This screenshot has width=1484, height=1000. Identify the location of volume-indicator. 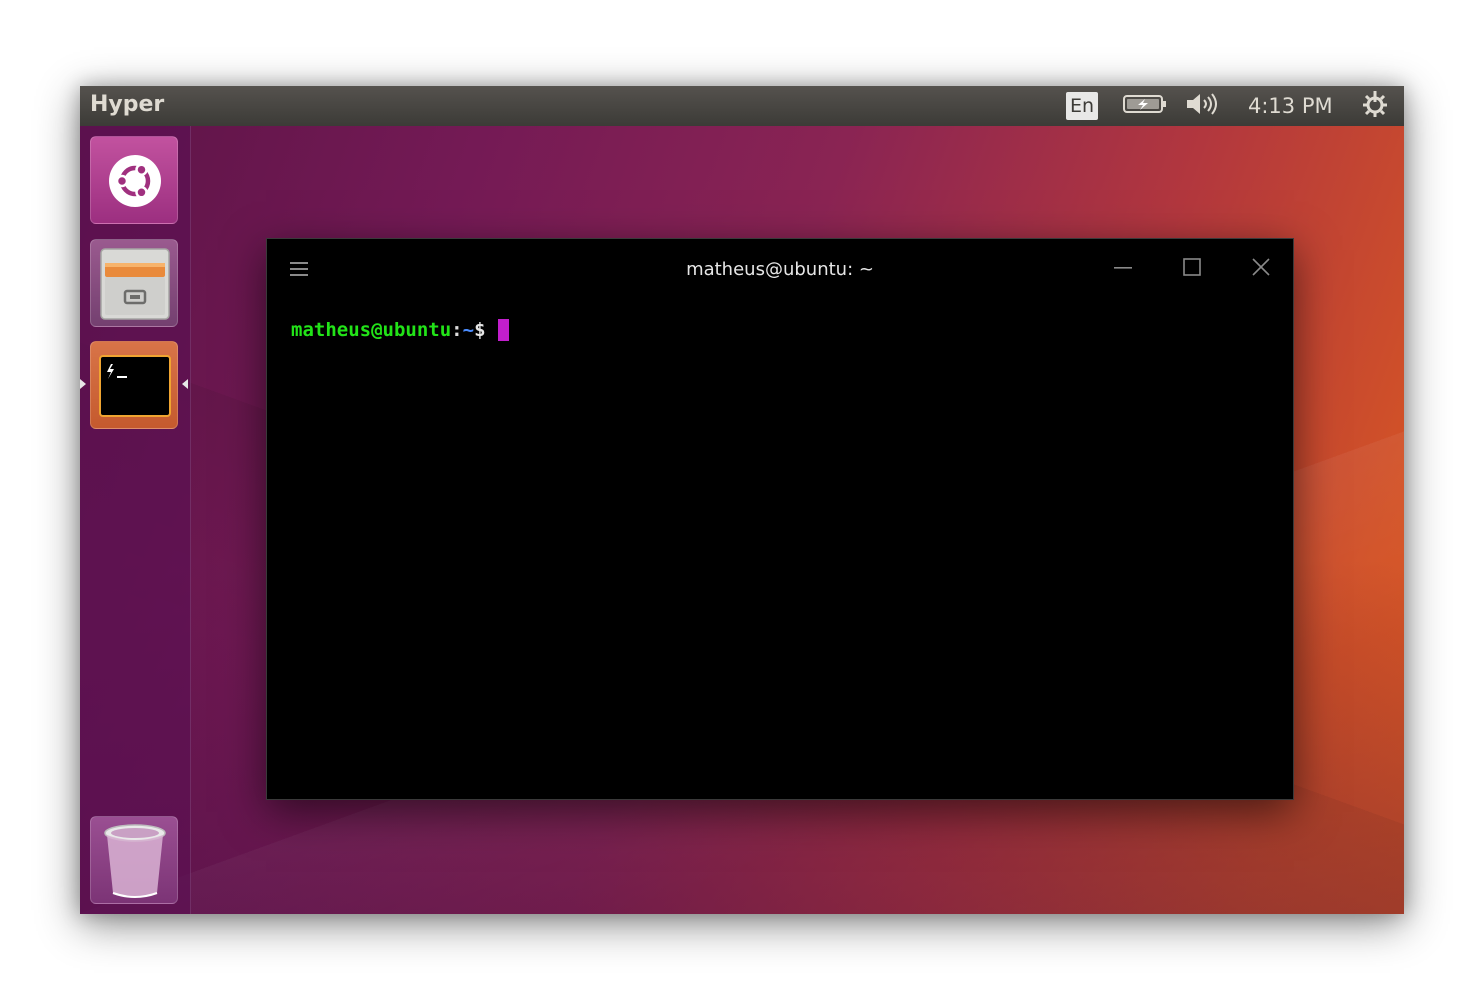
(1204, 106).